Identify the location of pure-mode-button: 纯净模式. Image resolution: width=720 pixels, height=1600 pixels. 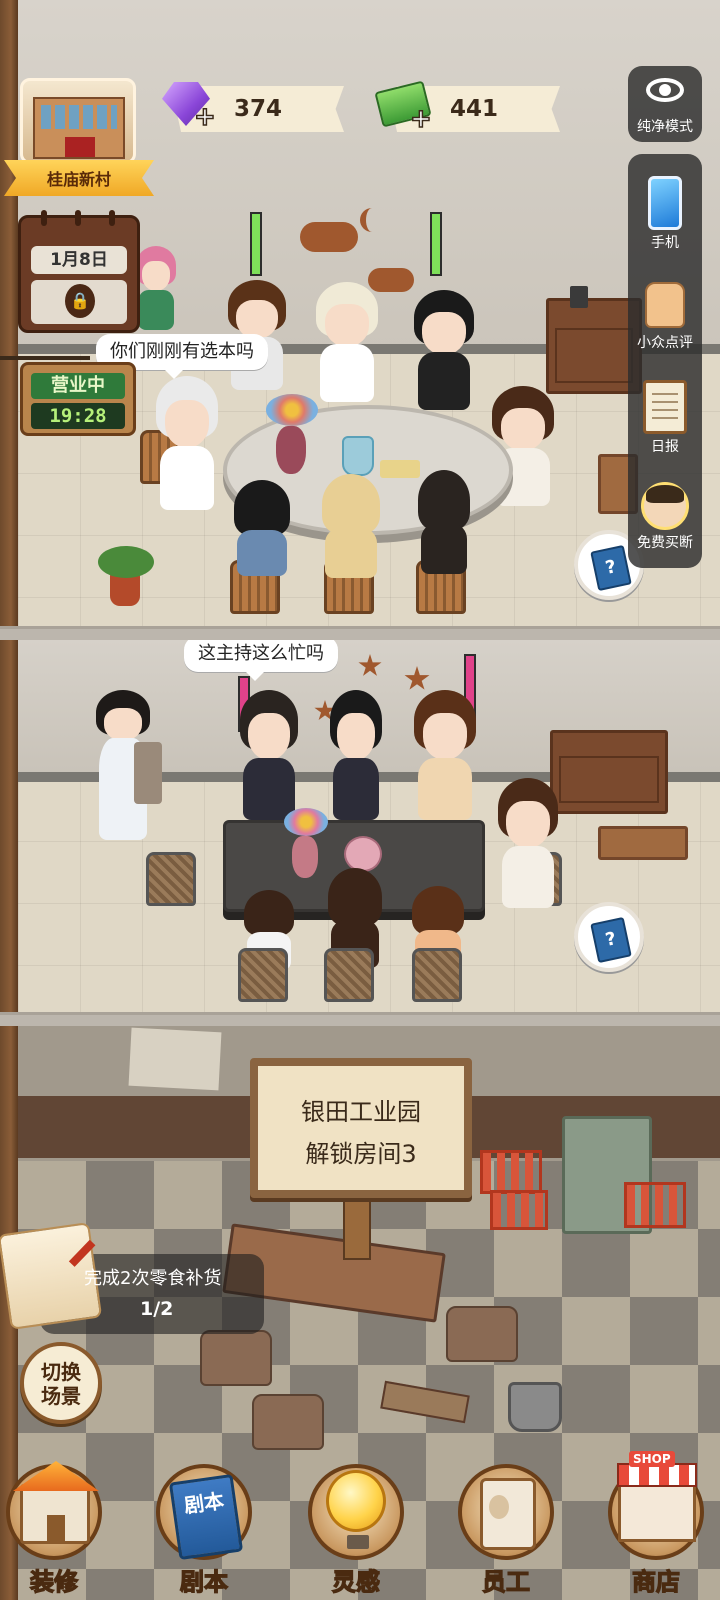
(665, 104).